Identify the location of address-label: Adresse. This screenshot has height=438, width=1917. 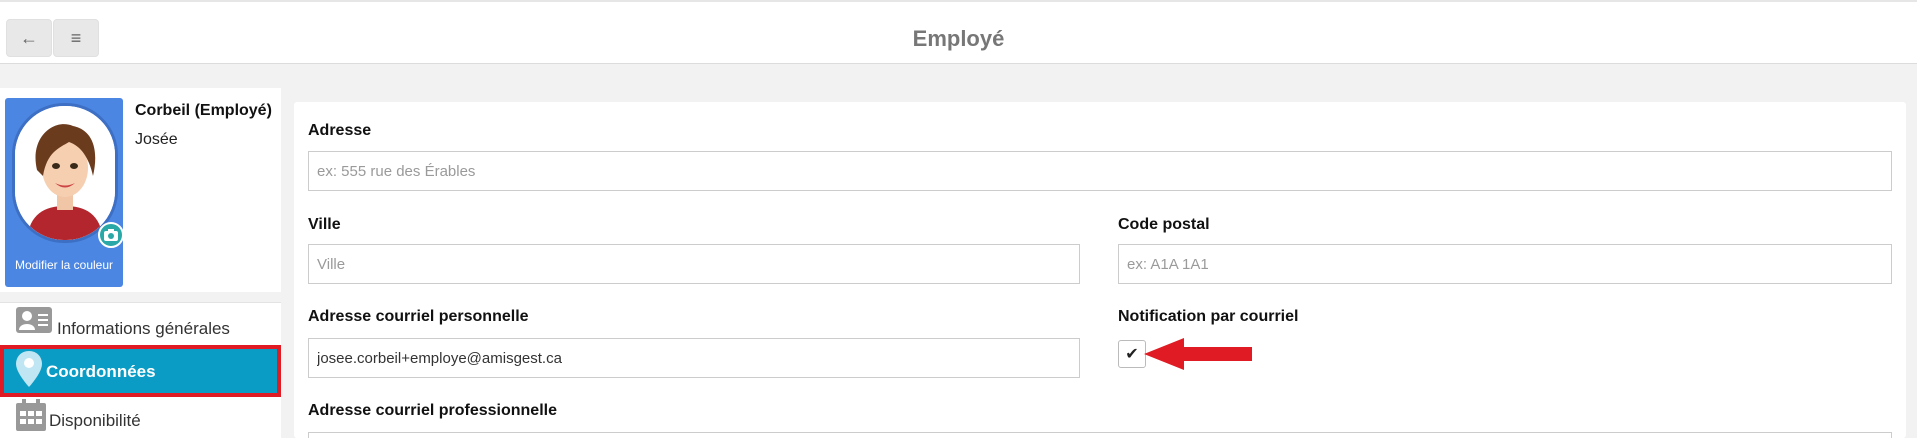
(340, 130).